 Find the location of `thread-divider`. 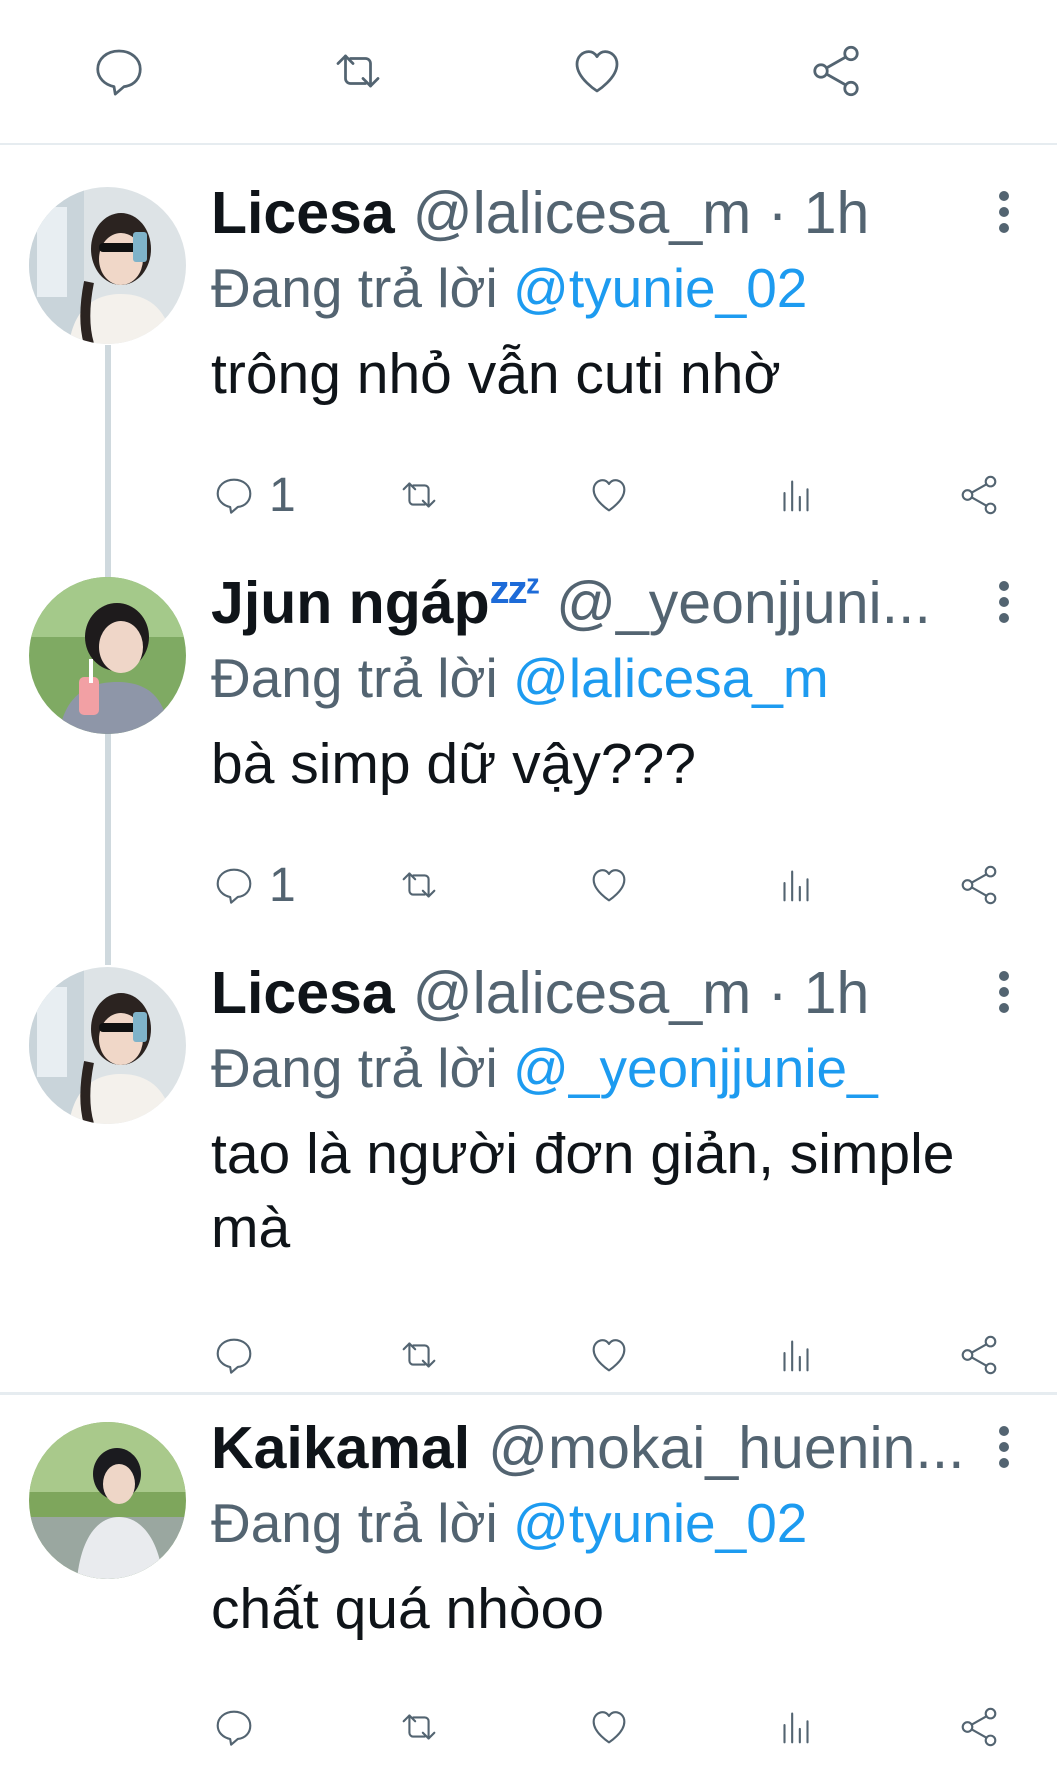

thread-divider is located at coordinates (528, 1393).